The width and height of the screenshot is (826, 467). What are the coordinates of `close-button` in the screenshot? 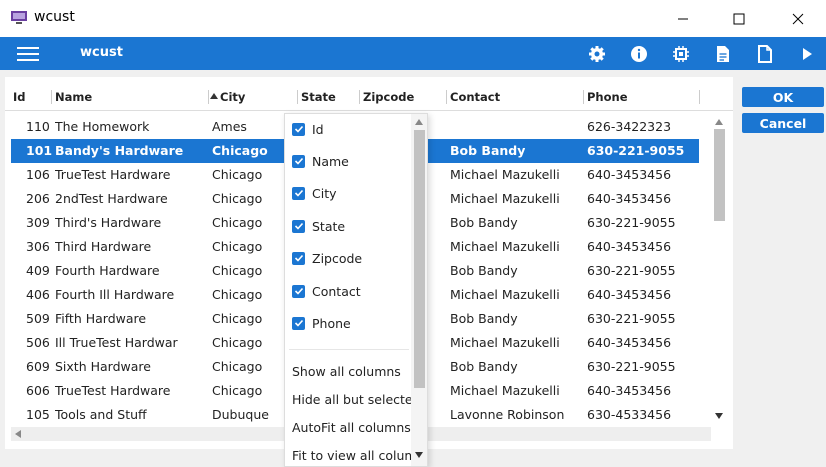 It's located at (798, 18).